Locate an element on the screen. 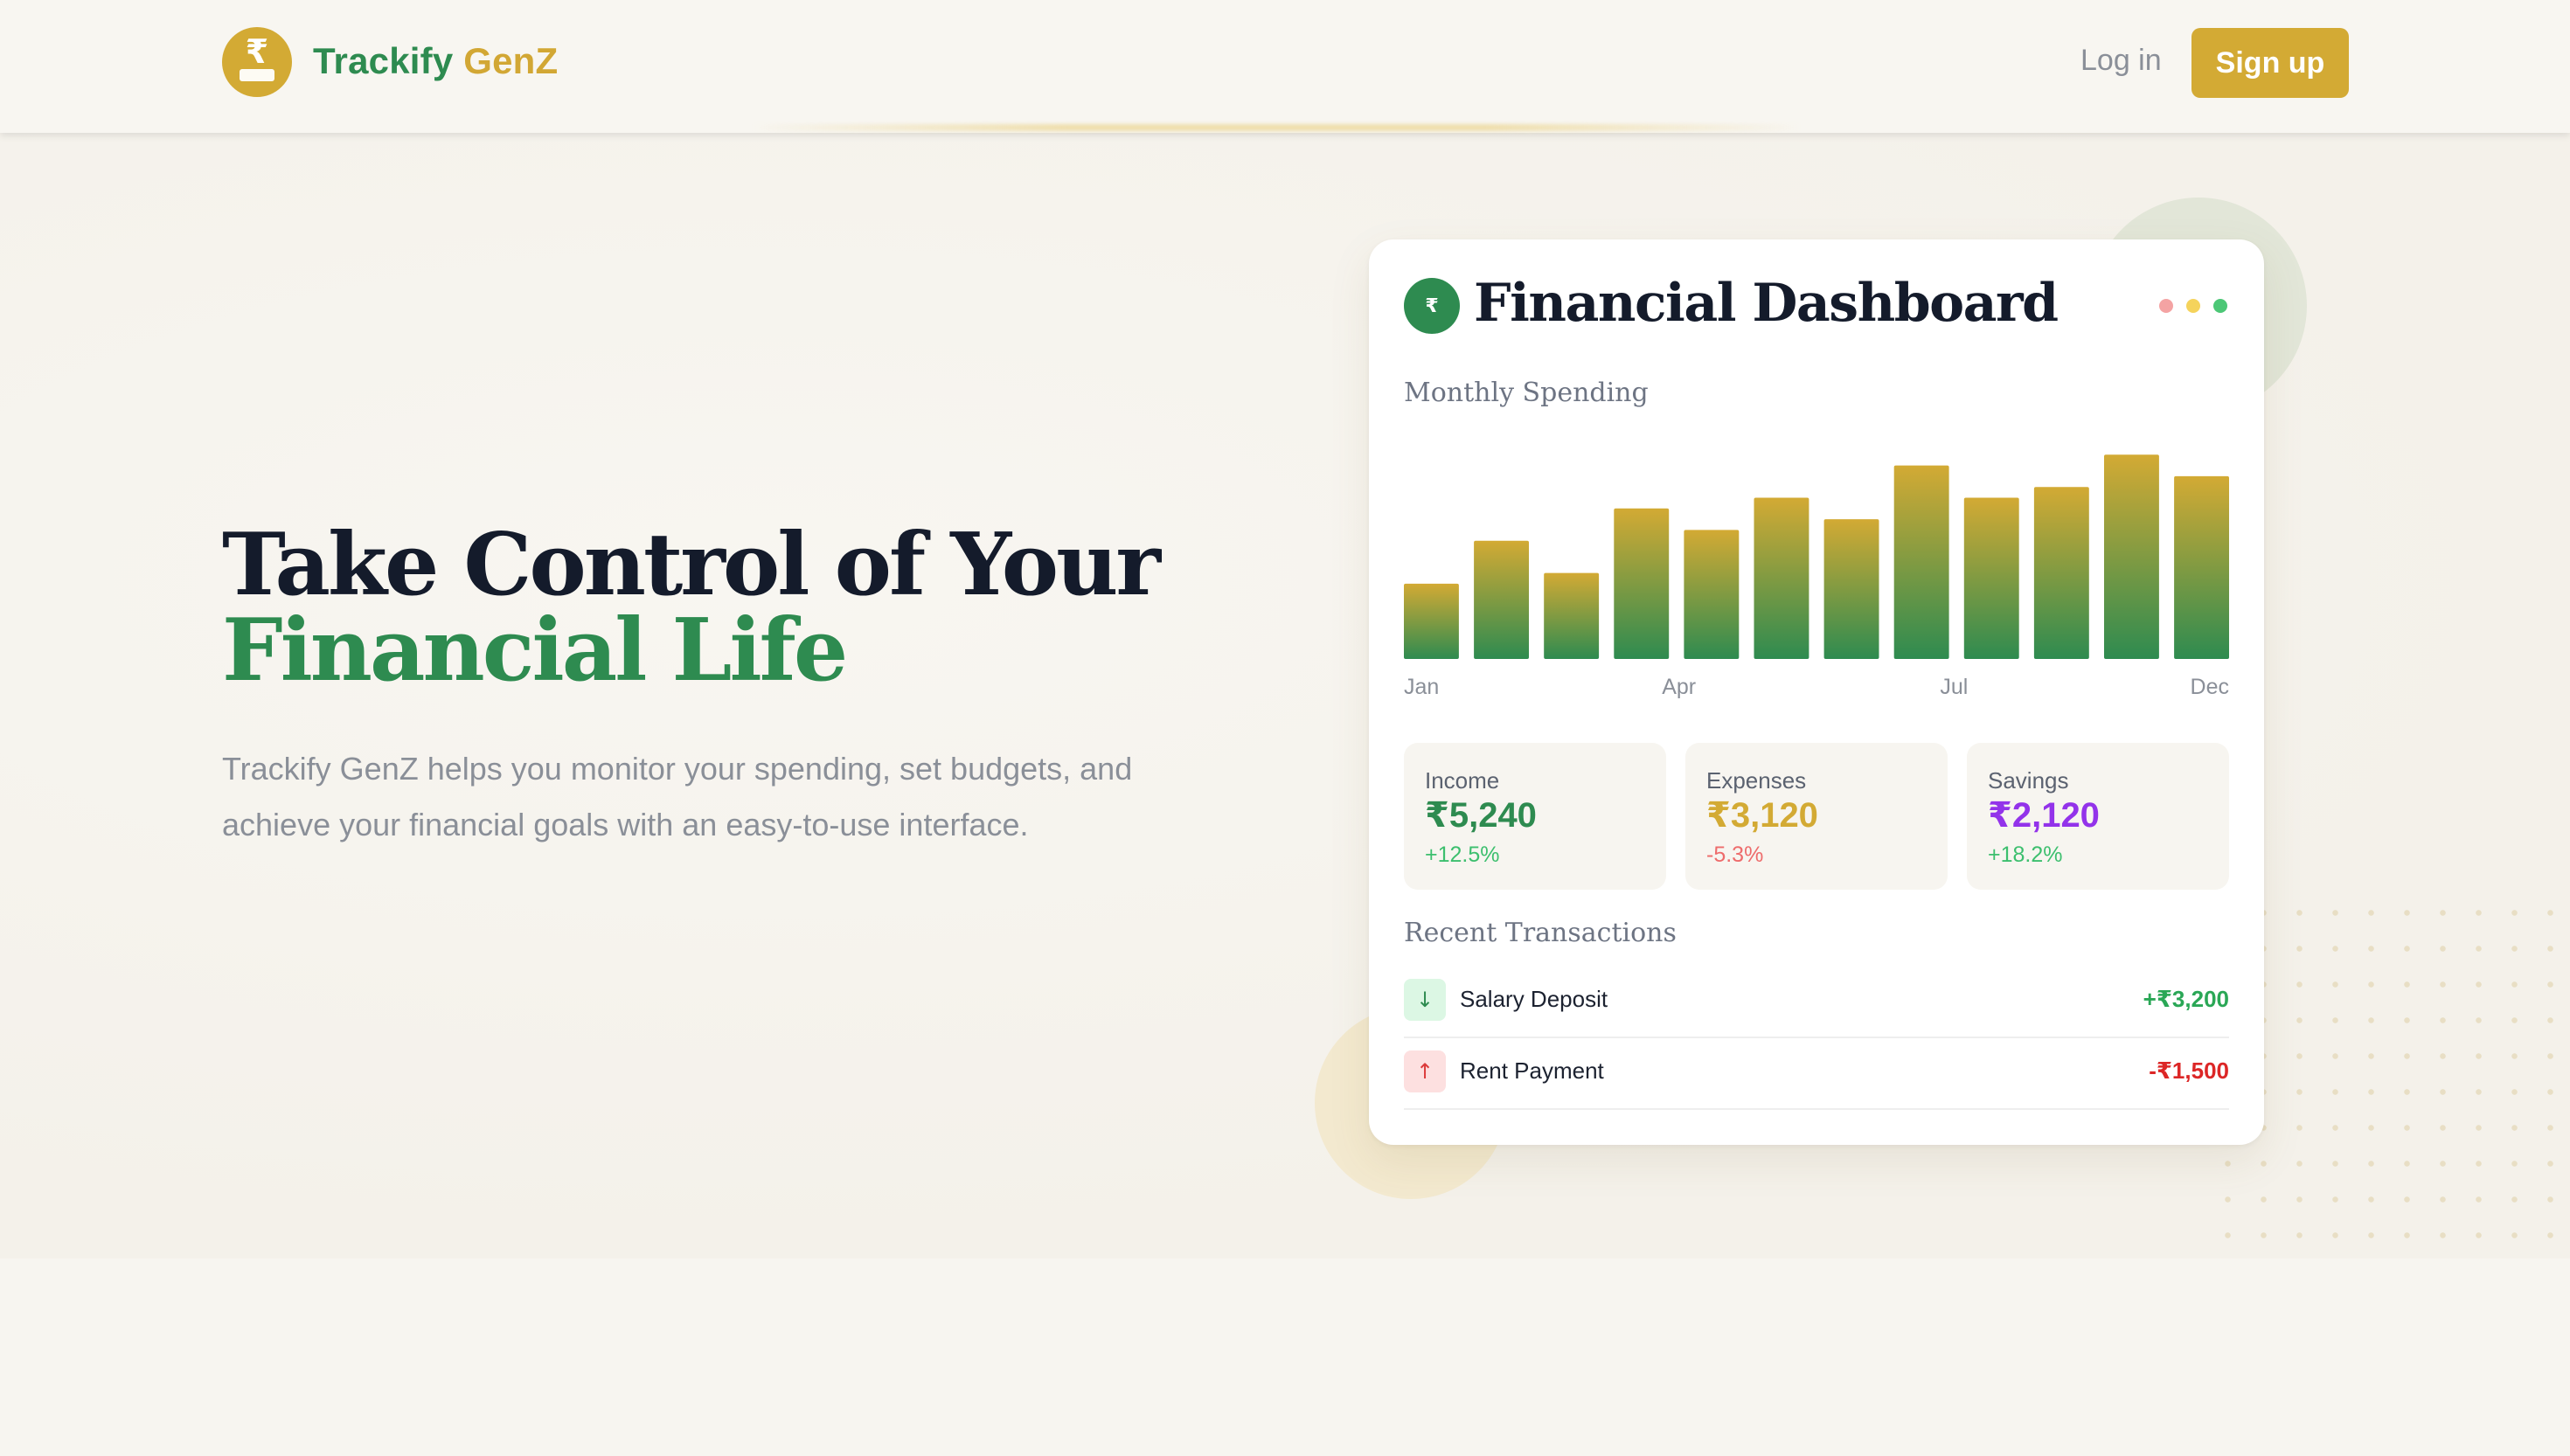  transaction-name: Salary Deposit is located at coordinates (1534, 999).